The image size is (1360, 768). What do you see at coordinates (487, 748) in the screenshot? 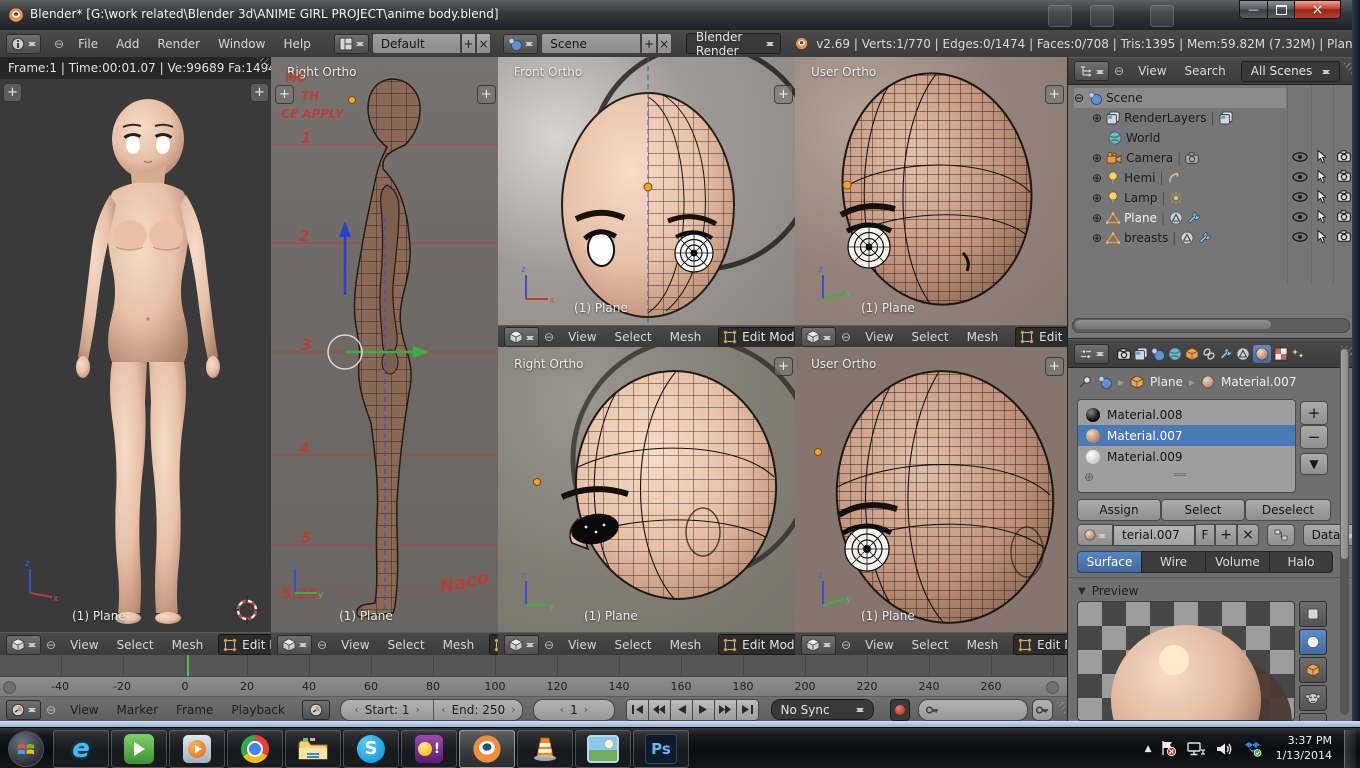
I see `taskbar-blender-active` at bounding box center [487, 748].